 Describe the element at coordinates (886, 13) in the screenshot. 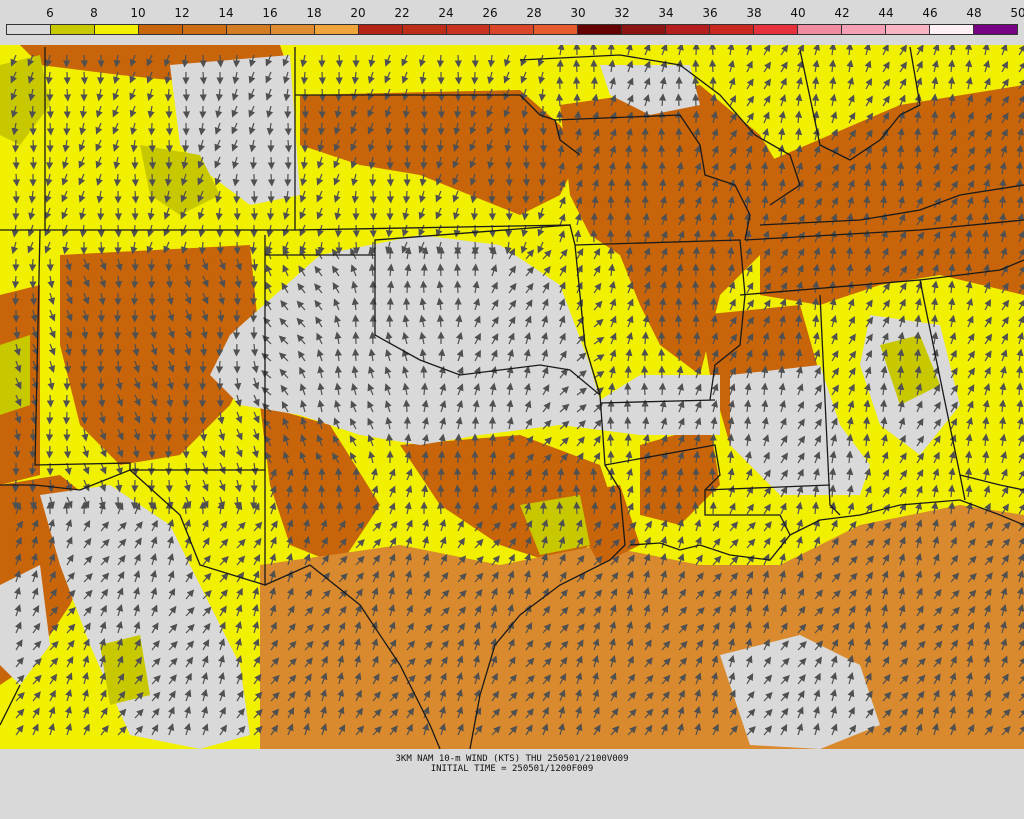

I see `legend-tick-label: 44` at that location.